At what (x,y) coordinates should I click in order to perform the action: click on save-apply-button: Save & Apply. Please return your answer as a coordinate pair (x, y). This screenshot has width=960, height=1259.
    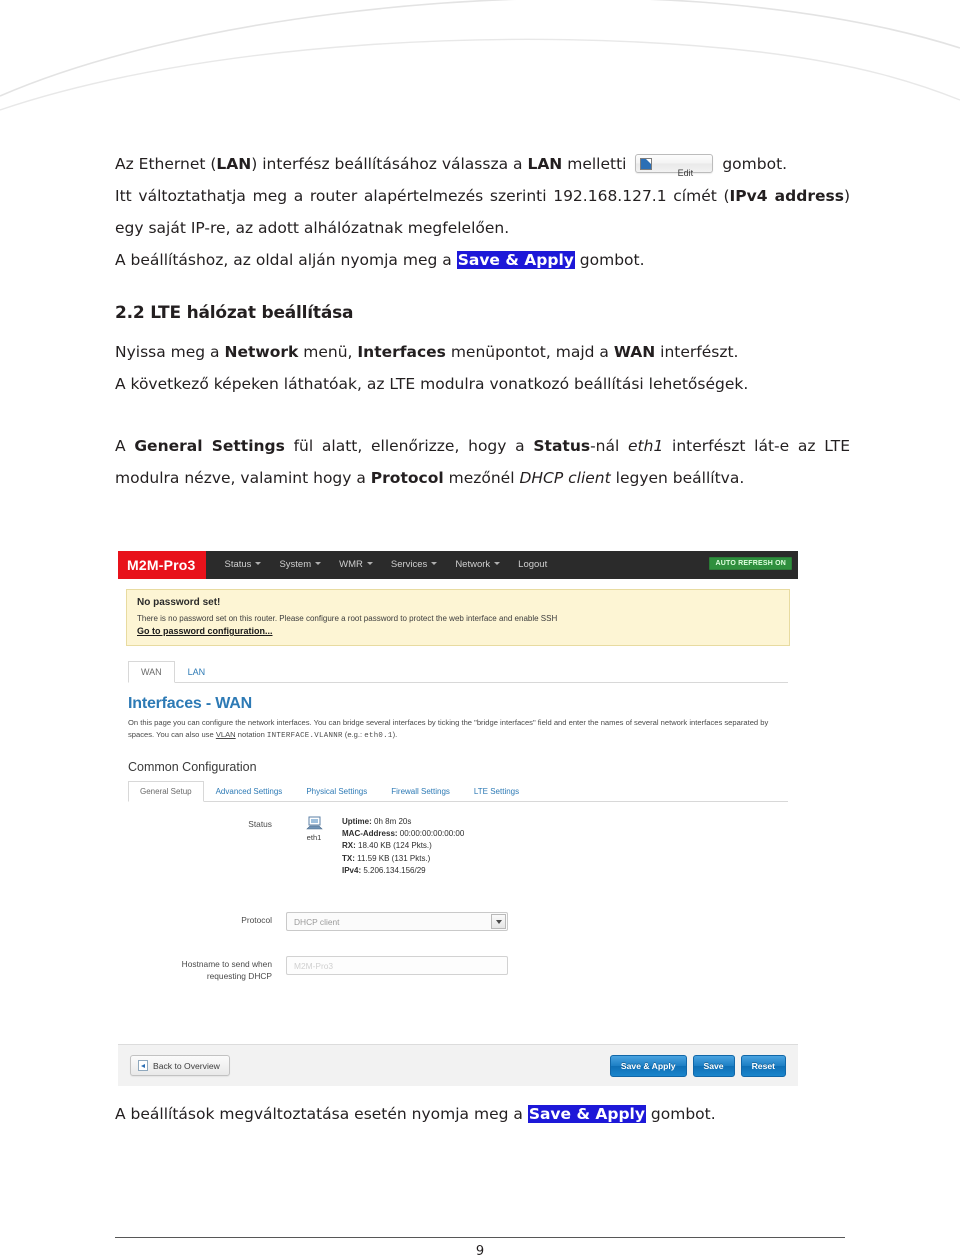
    Looking at the image, I should click on (648, 1065).